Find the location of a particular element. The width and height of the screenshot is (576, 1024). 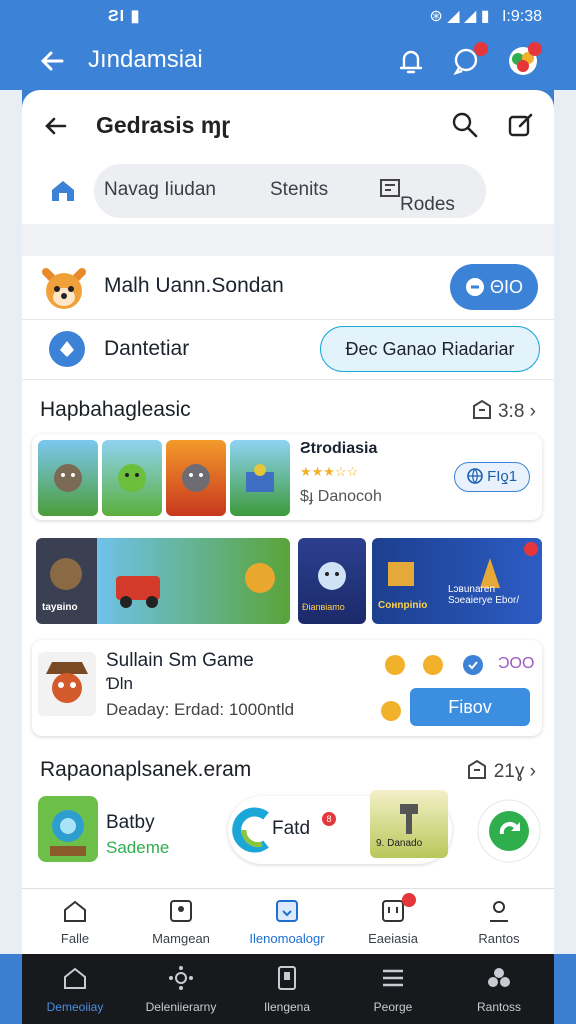

search-icon is located at coordinates (465, 125).